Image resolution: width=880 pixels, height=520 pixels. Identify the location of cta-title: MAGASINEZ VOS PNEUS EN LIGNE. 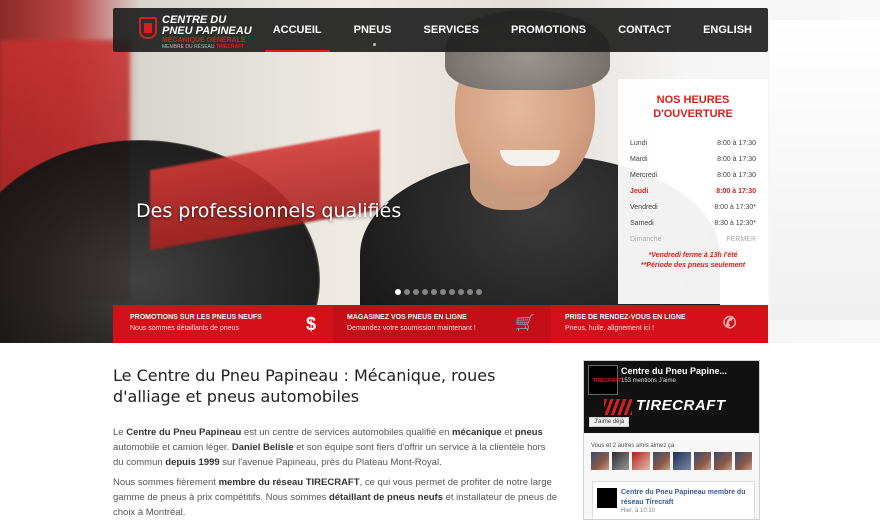
(407, 317).